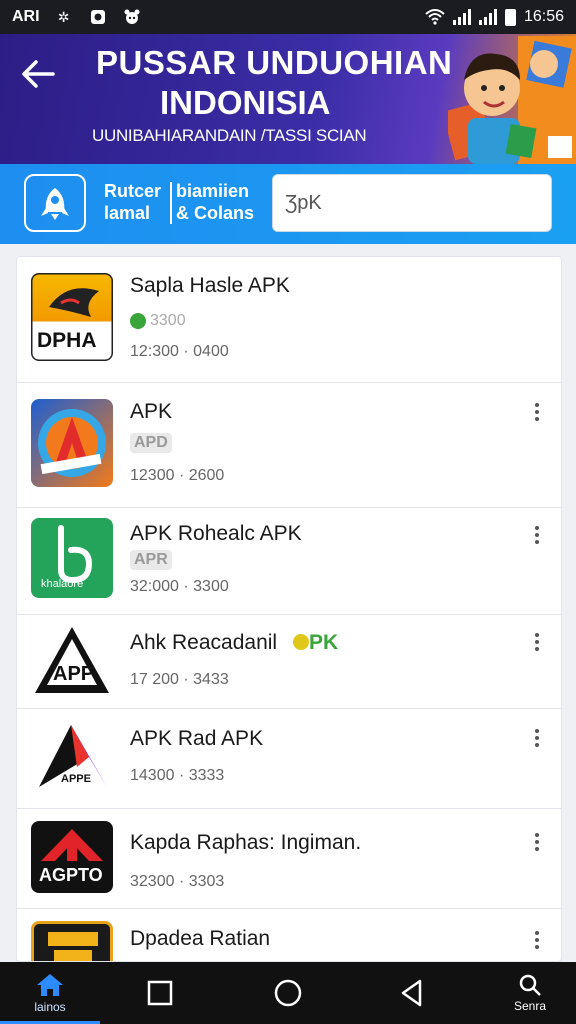  What do you see at coordinates (67, 340) in the screenshot?
I see `app-icon-label: DPHA` at bounding box center [67, 340].